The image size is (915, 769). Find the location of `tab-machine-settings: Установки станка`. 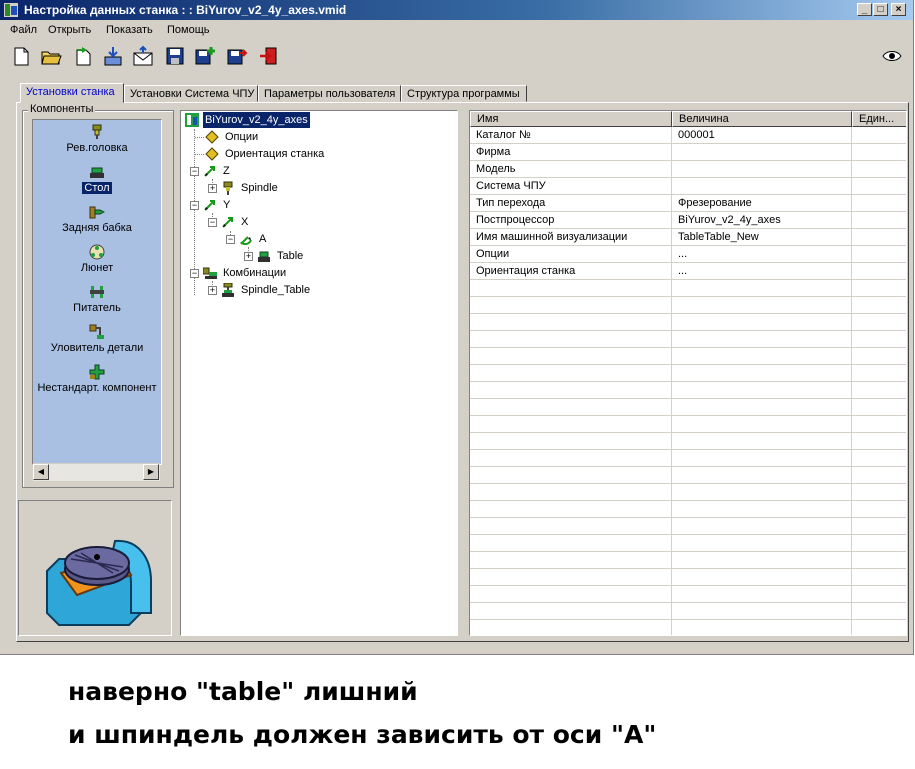

tab-machine-settings: Установки станка is located at coordinates (72, 93).